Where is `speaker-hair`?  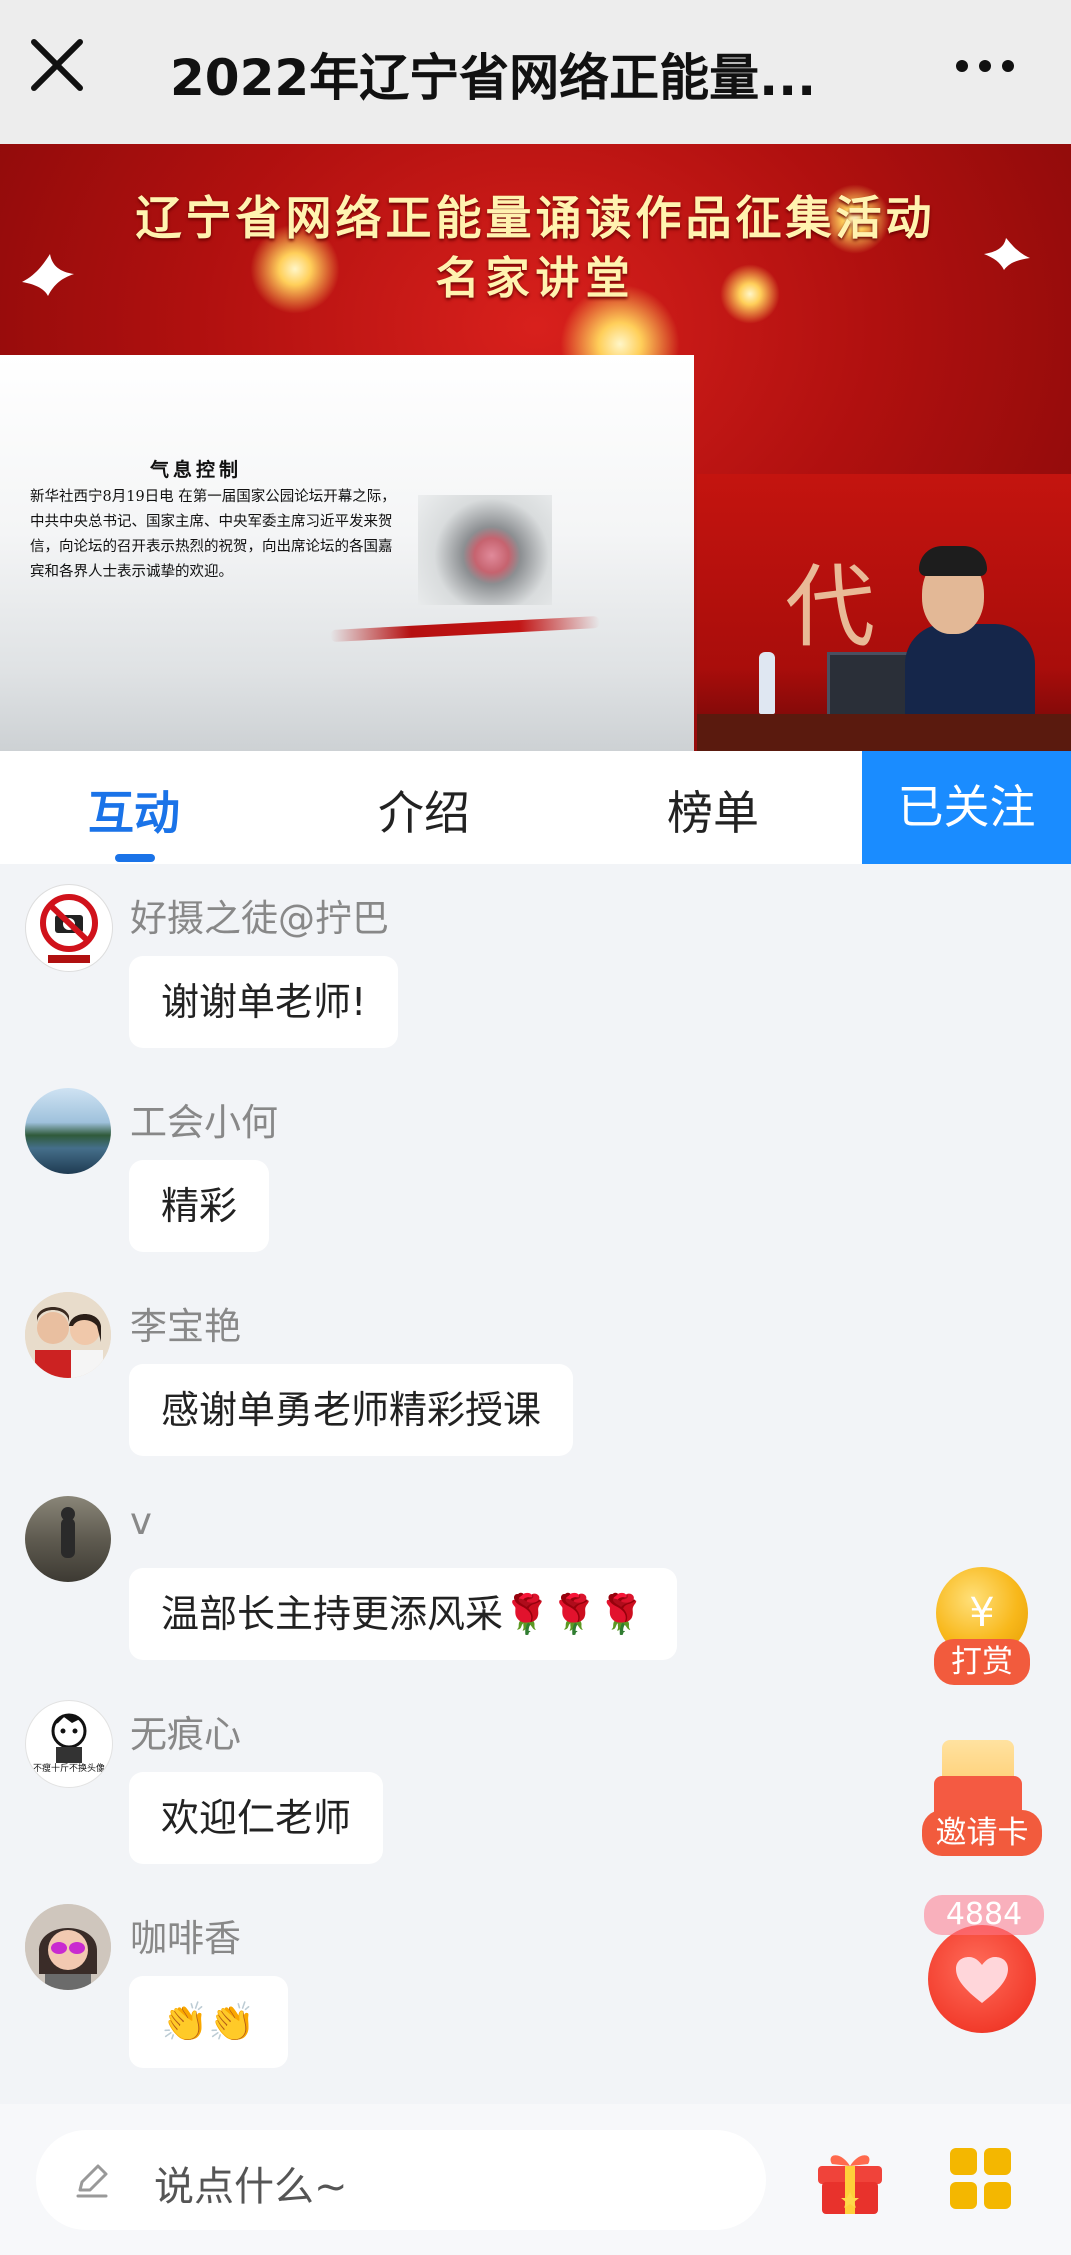 speaker-hair is located at coordinates (953, 561).